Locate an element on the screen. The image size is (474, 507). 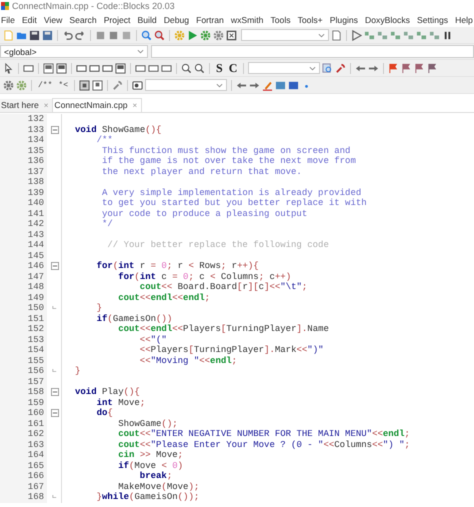
zoom-in-icon is located at coordinates (186, 68).